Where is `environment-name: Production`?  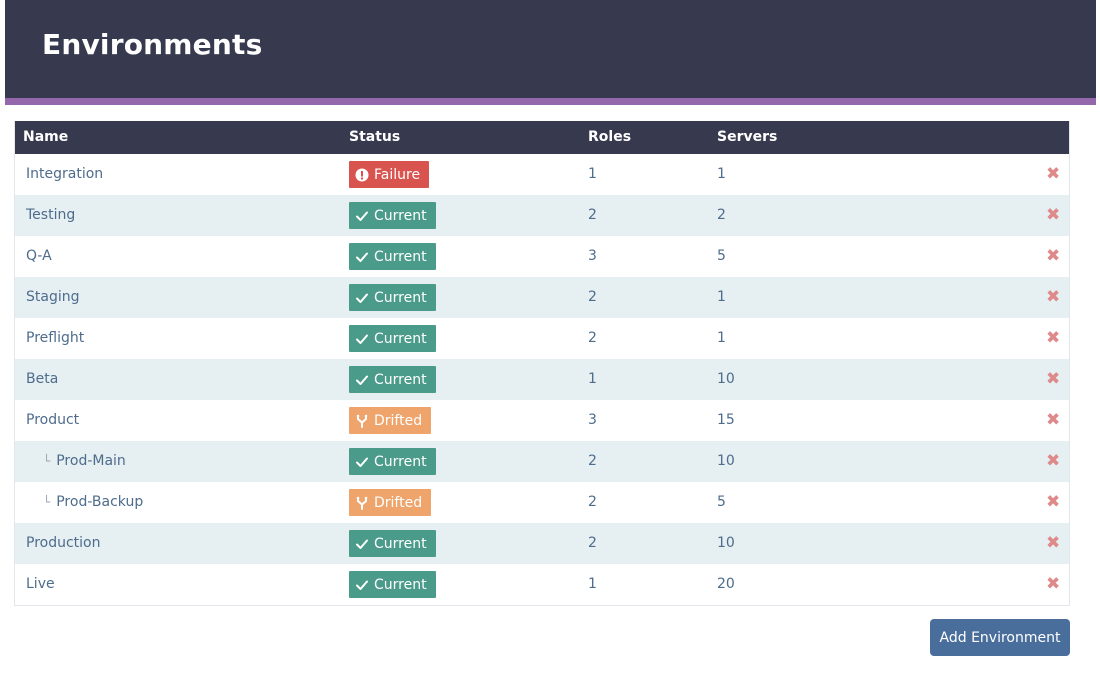
environment-name: Production is located at coordinates (63, 543).